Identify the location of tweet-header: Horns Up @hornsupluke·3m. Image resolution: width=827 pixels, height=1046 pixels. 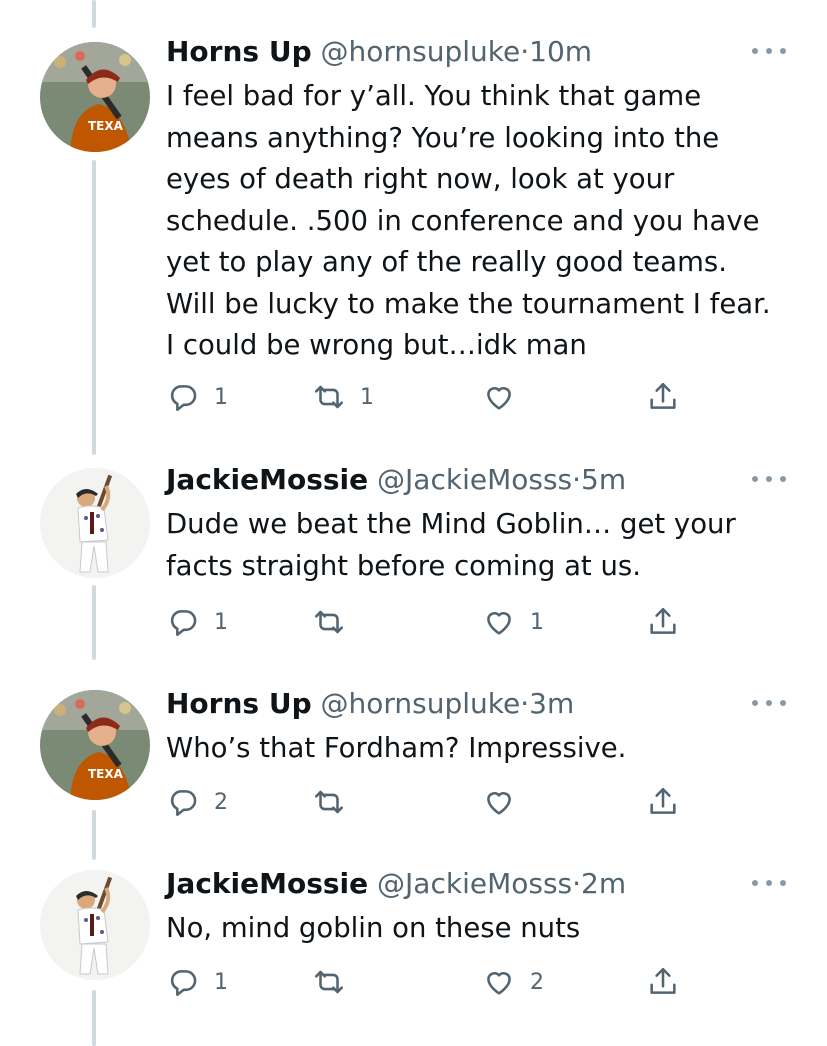
(370, 704).